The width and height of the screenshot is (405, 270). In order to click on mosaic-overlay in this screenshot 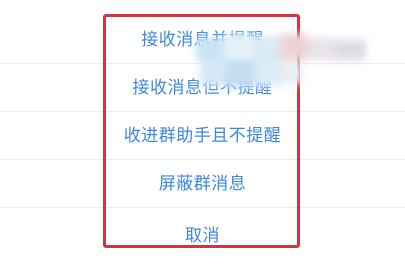, I will do `click(286, 65)`.